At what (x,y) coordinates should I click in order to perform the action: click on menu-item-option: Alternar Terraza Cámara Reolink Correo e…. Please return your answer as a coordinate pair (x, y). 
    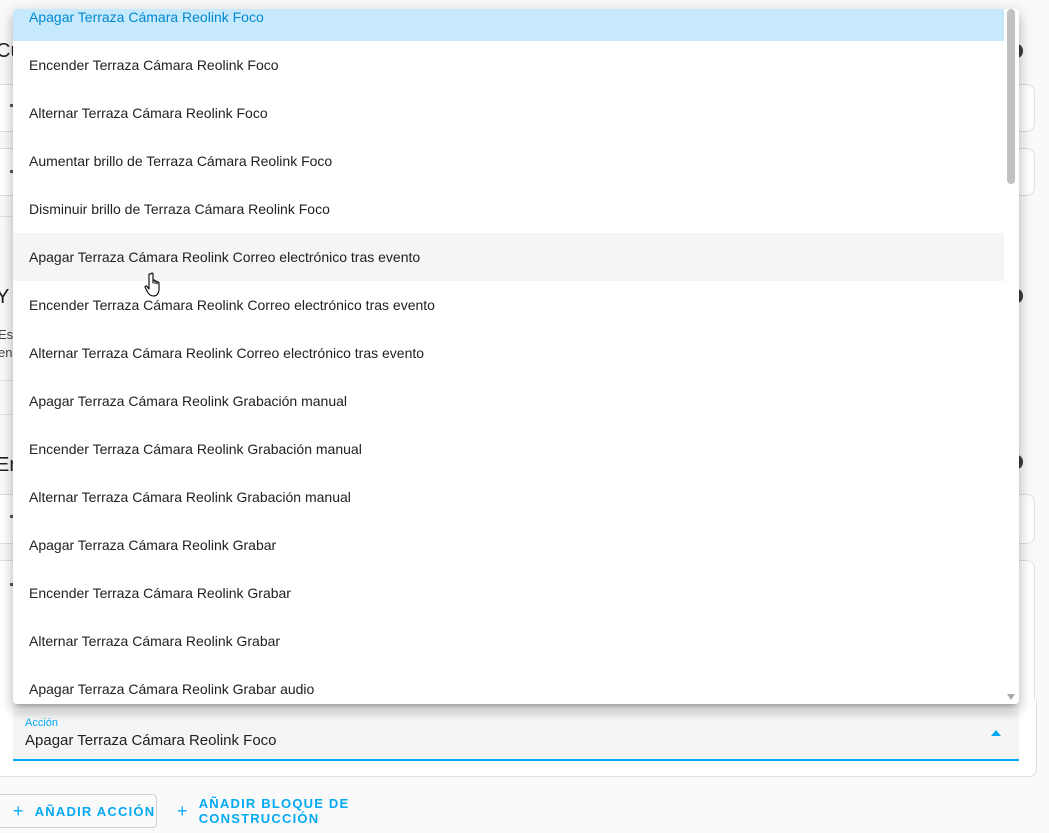
    Looking at the image, I should click on (508, 353).